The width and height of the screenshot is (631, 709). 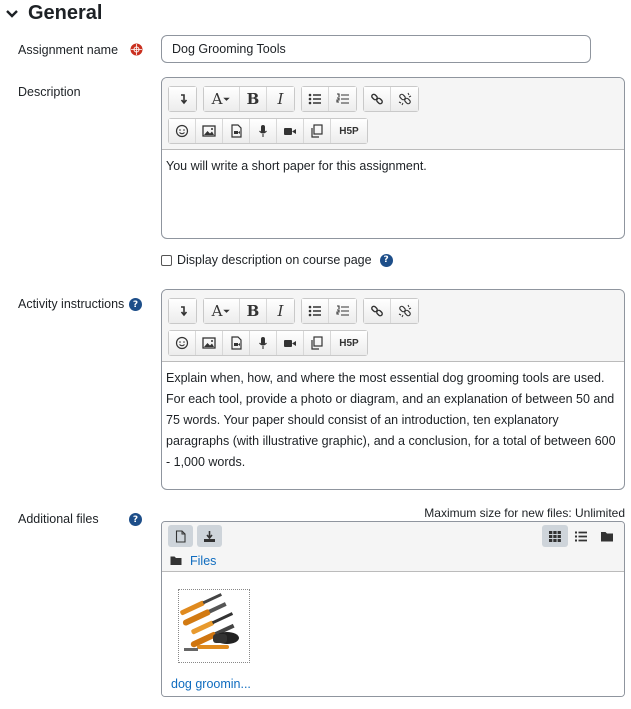 I want to click on list-view-button, so click(x=581, y=536).